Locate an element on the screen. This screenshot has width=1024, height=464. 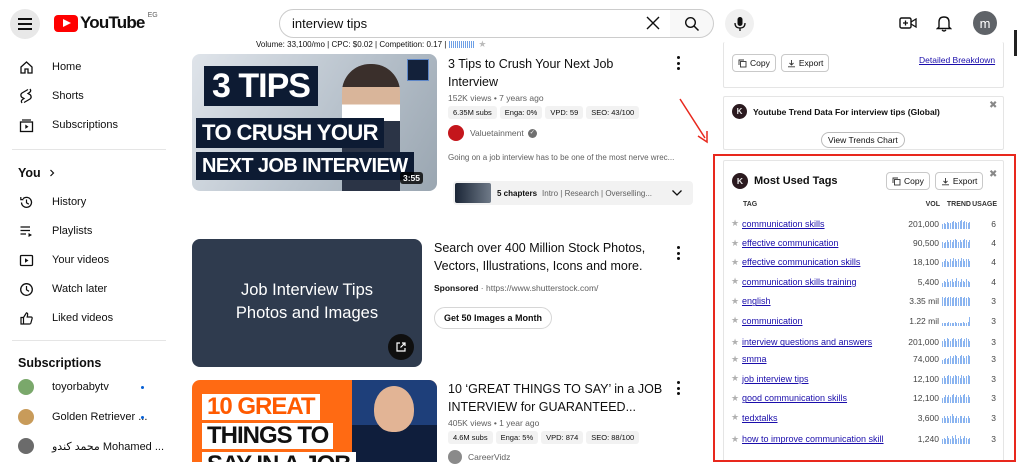
engagement-chip: Enga: 0% is located at coordinates (521, 112).